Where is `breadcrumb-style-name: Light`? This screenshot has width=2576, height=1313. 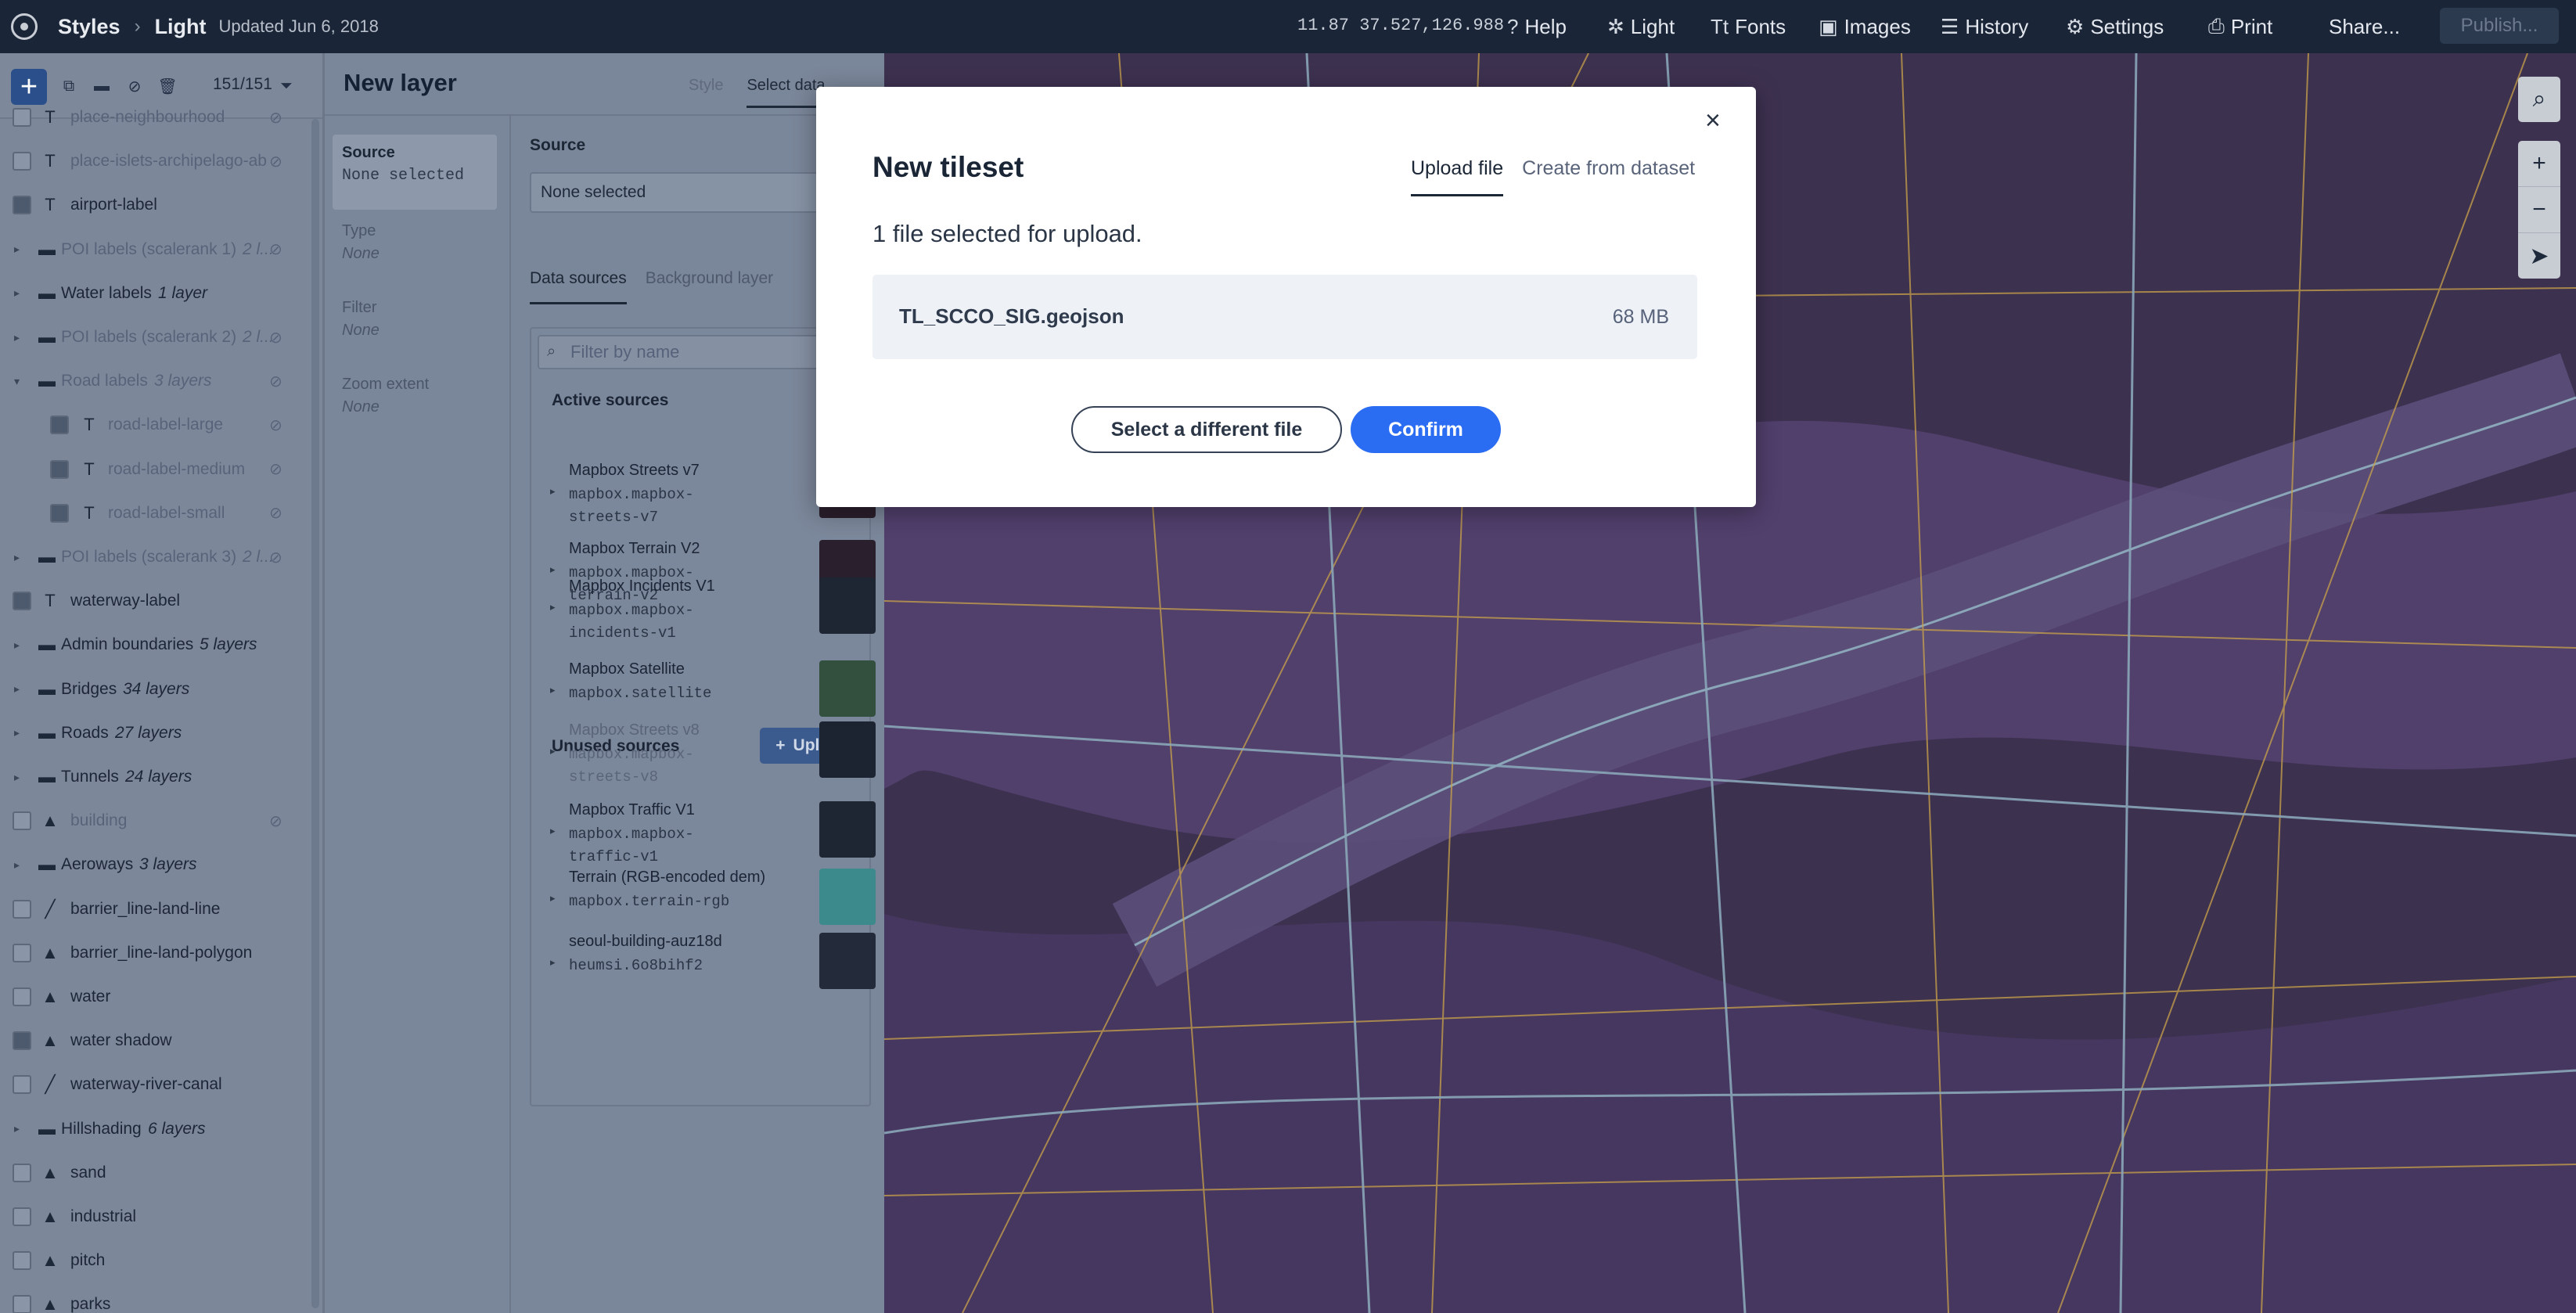 breadcrumb-style-name: Light is located at coordinates (181, 27).